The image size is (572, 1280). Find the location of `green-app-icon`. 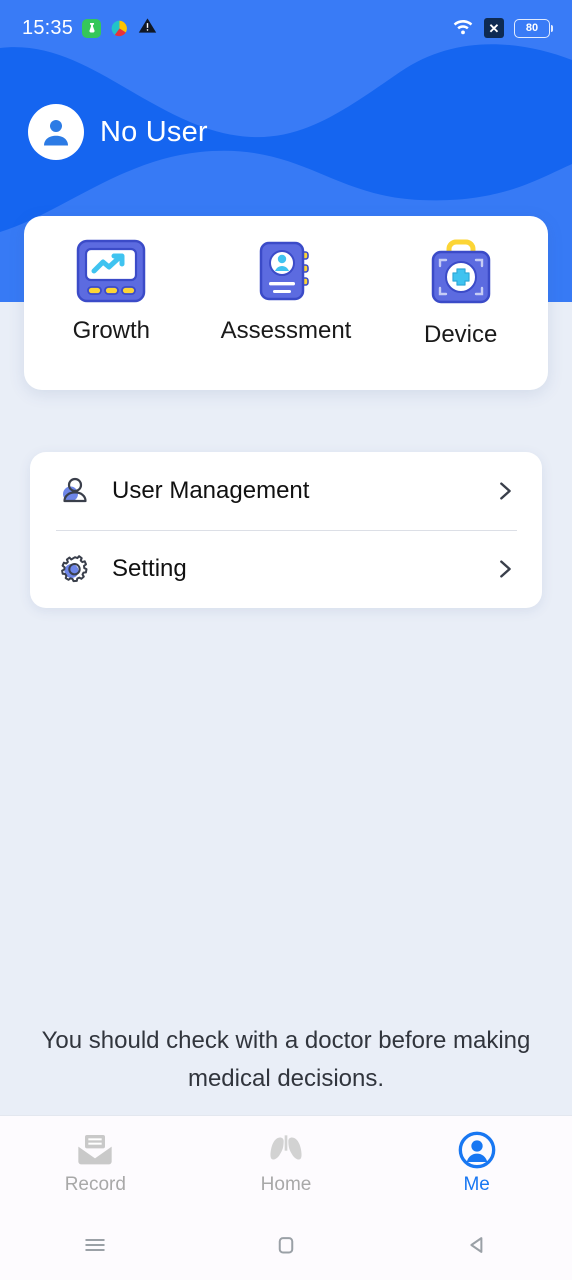

green-app-icon is located at coordinates (92, 28).